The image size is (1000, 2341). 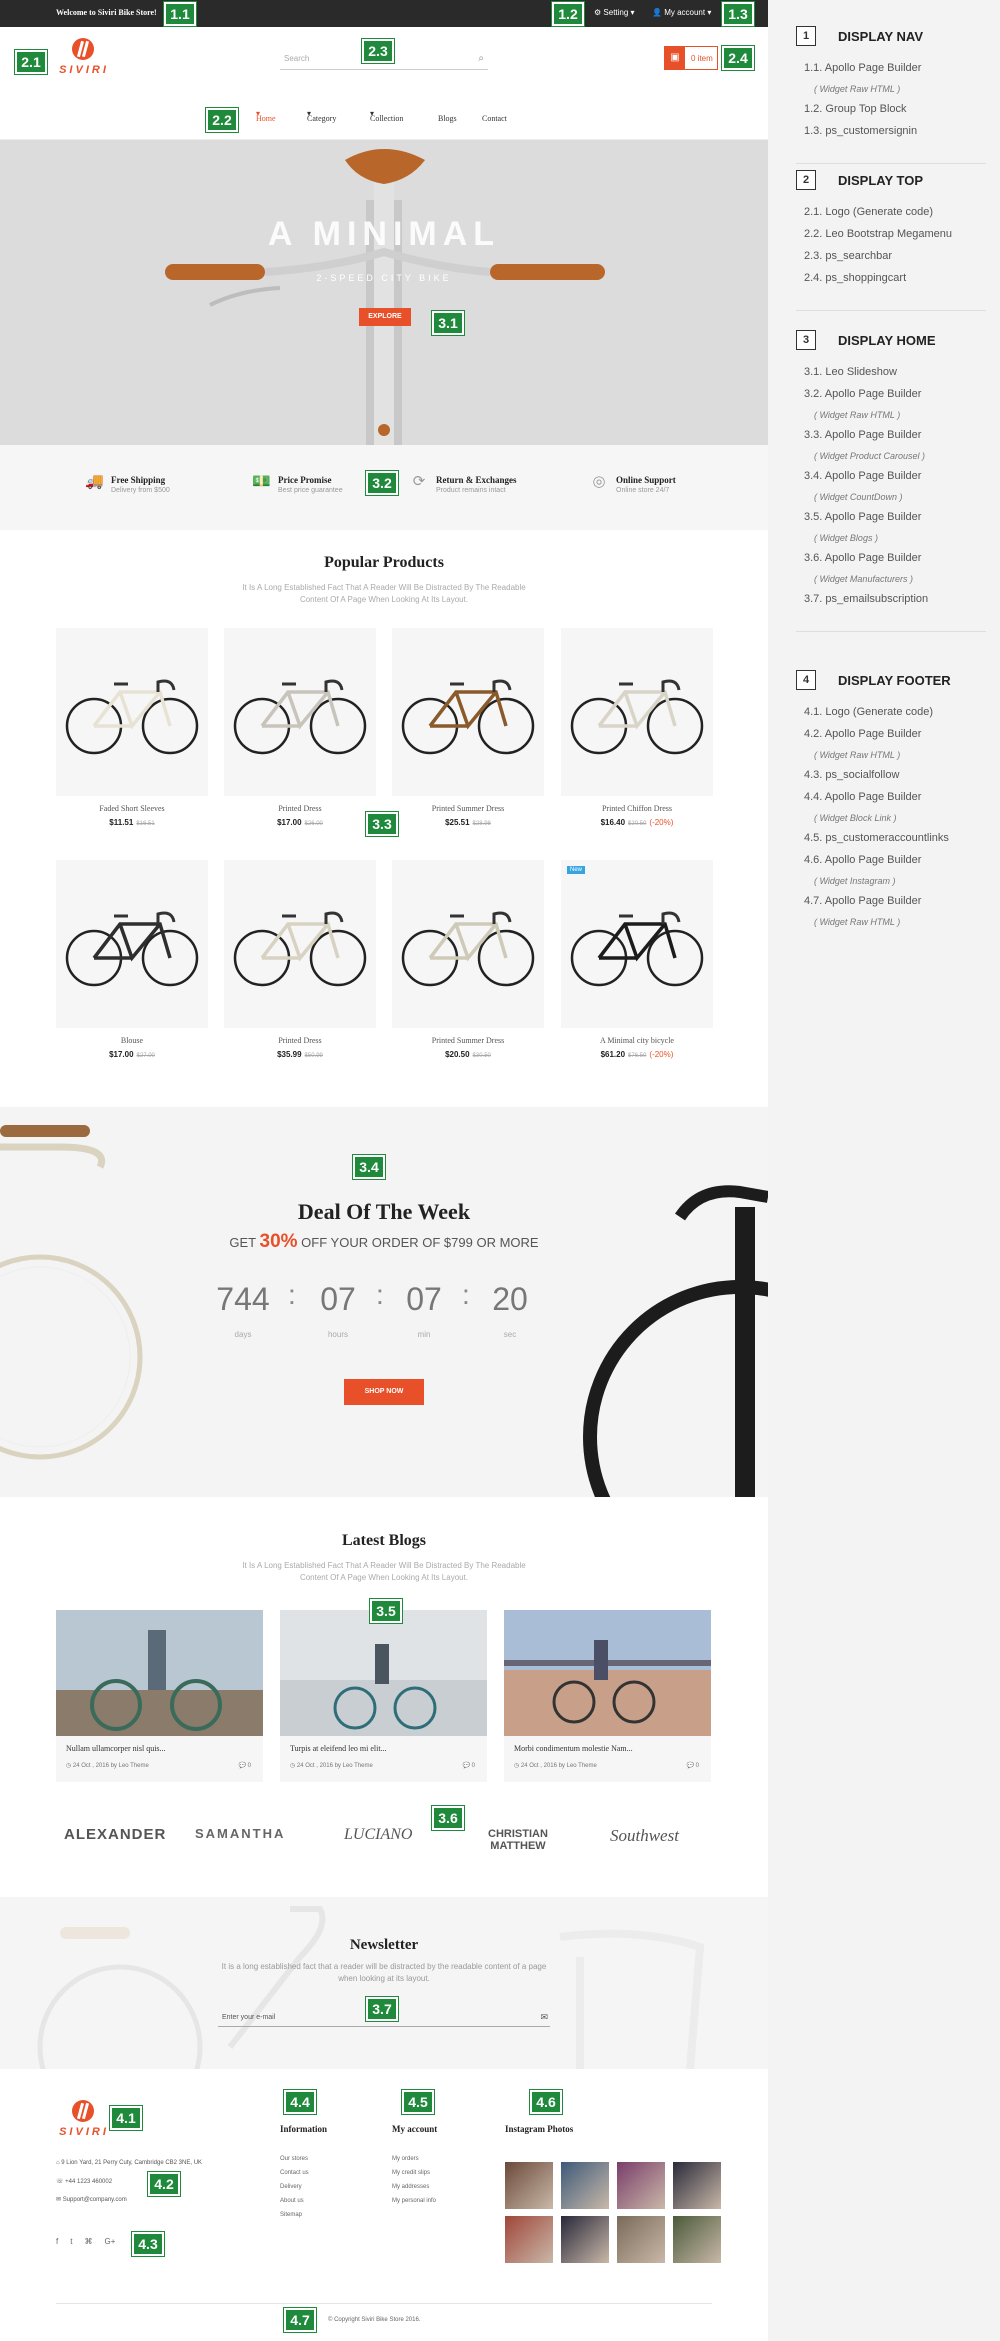 What do you see at coordinates (84, 2123) in the screenshot?
I see `footer-logo: SIVIRI` at bounding box center [84, 2123].